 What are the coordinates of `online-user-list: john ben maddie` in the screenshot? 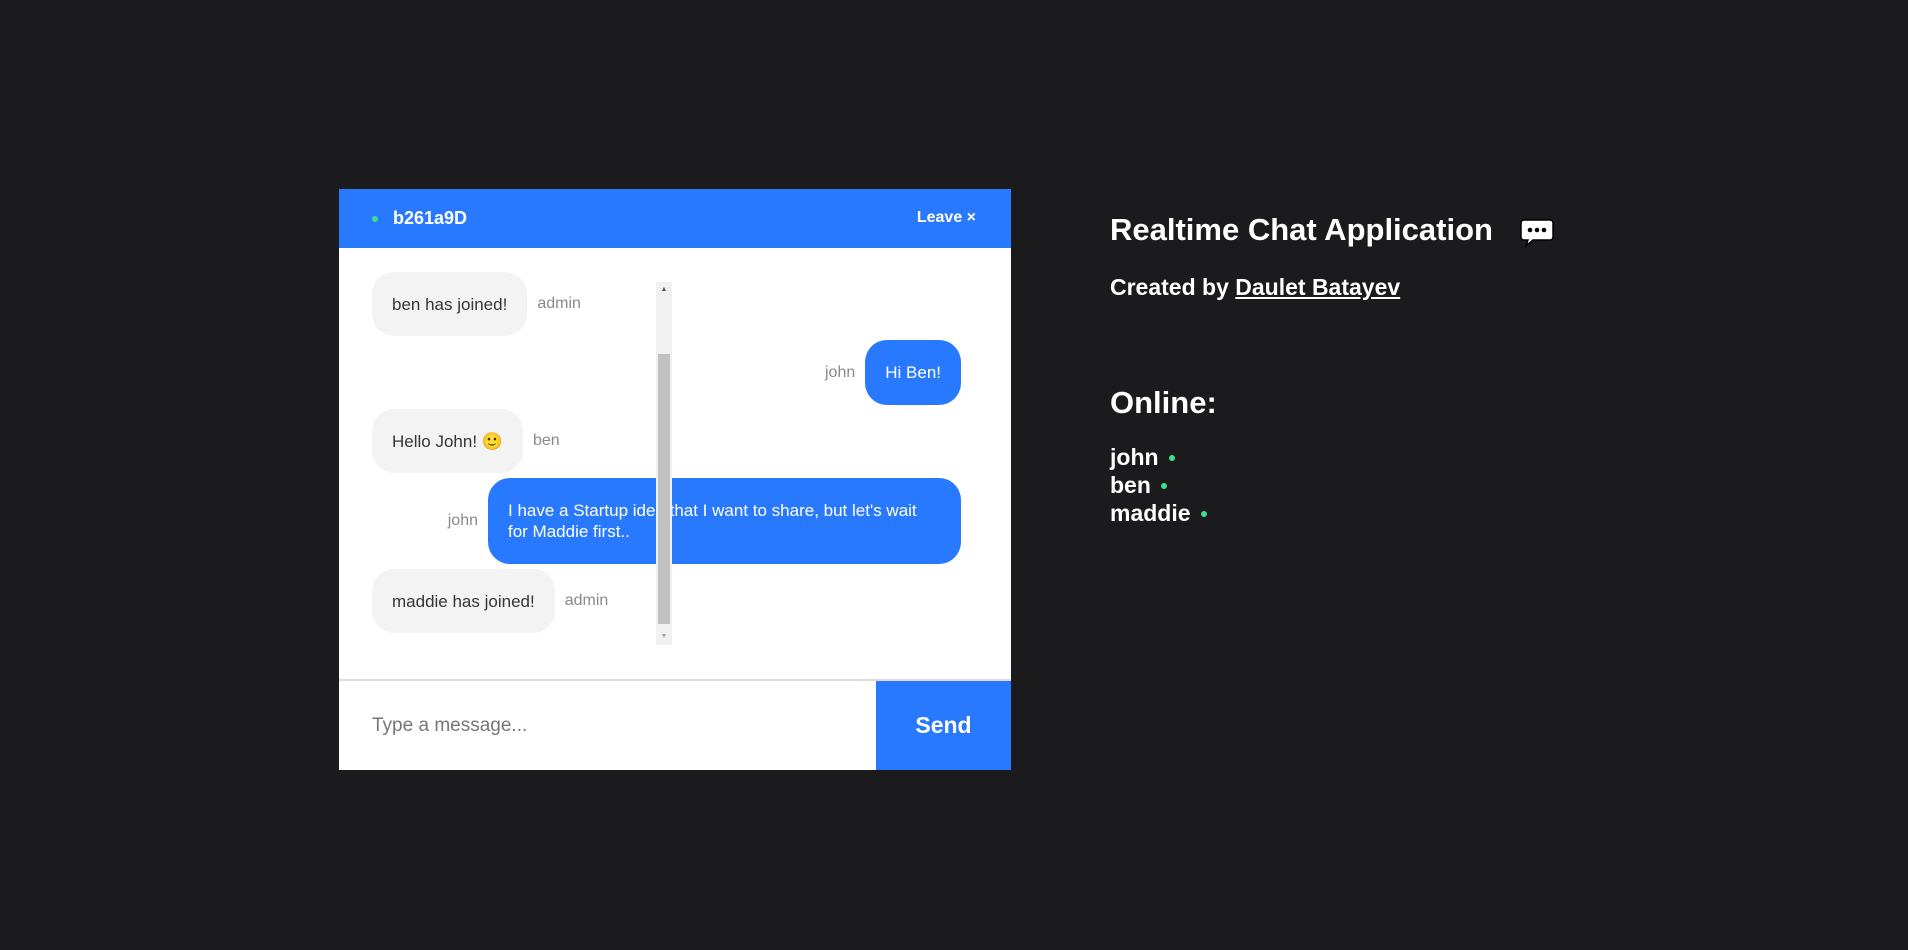 It's located at (1158, 485).